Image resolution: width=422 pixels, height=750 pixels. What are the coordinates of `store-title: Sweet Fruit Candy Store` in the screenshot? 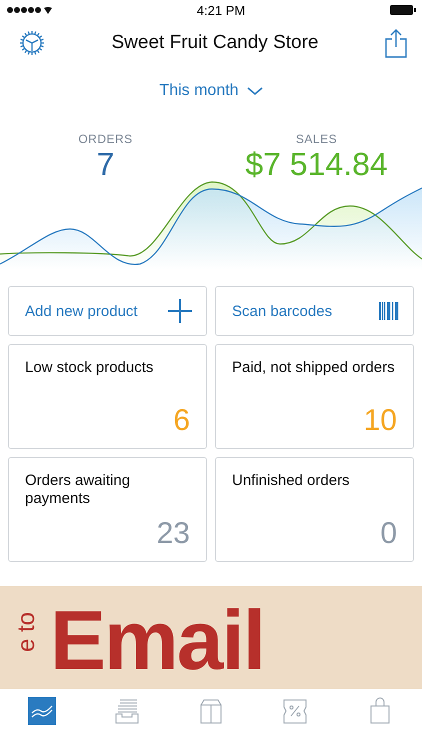 It's located at (215, 43).